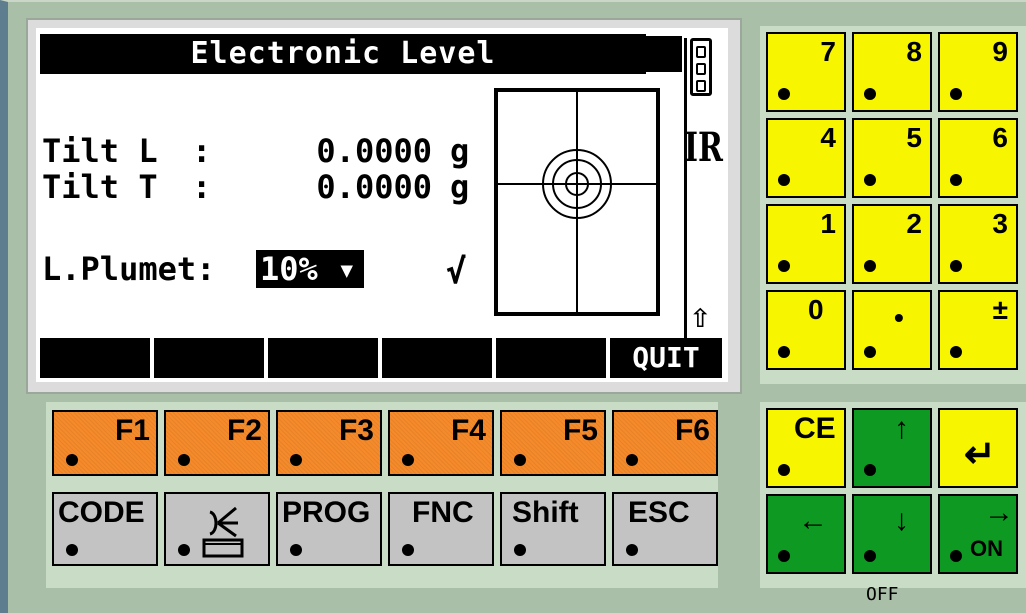  I want to click on key-6: 6, so click(978, 158).